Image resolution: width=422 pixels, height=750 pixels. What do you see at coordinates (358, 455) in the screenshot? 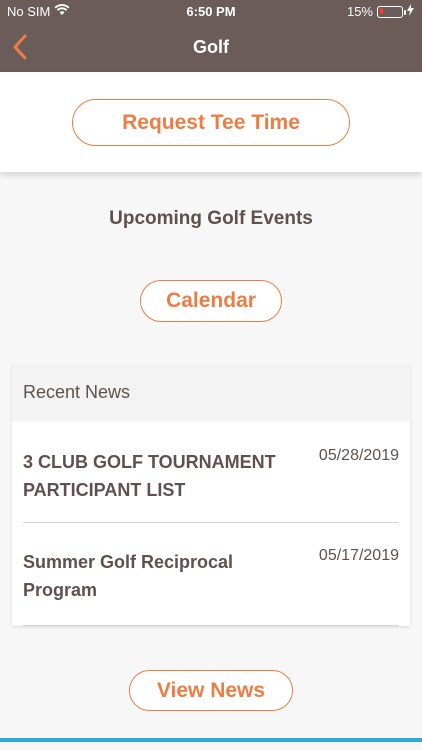
I see `news-date: 05/28/2019` at bounding box center [358, 455].